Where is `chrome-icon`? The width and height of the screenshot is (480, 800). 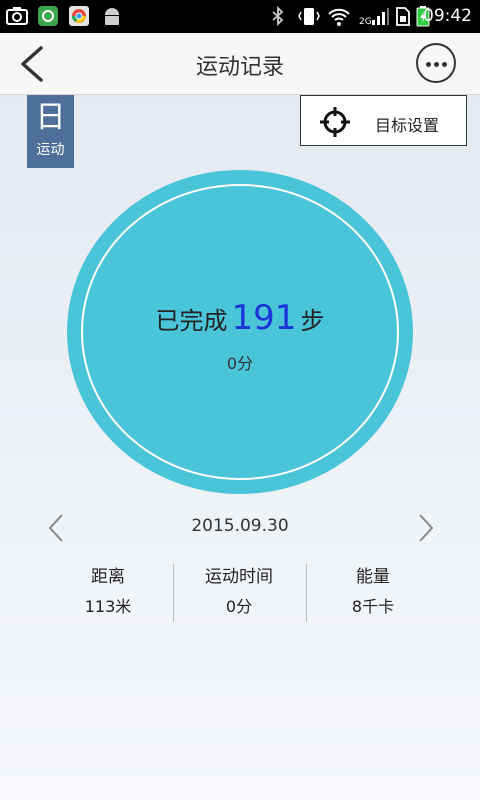
chrome-icon is located at coordinates (79, 16).